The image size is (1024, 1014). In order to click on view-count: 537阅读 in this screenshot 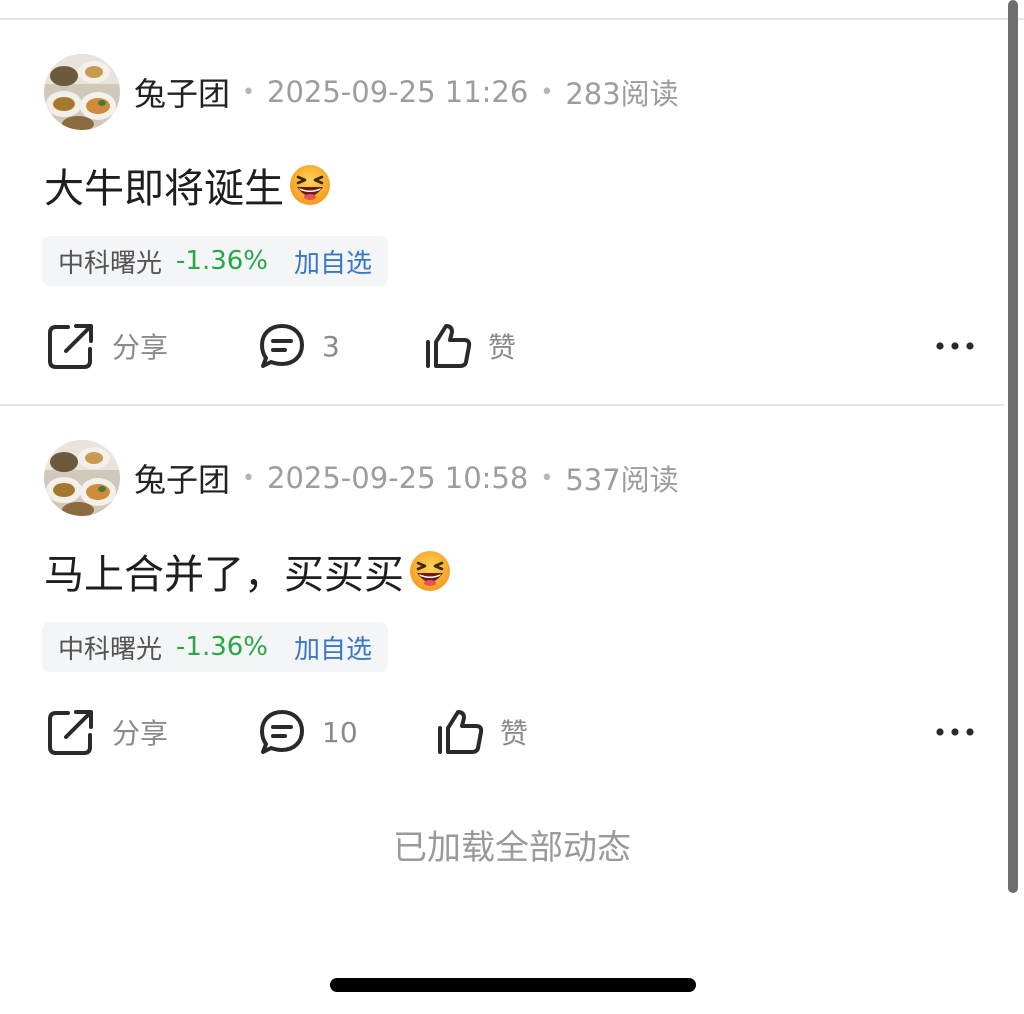, I will do `click(622, 480)`.